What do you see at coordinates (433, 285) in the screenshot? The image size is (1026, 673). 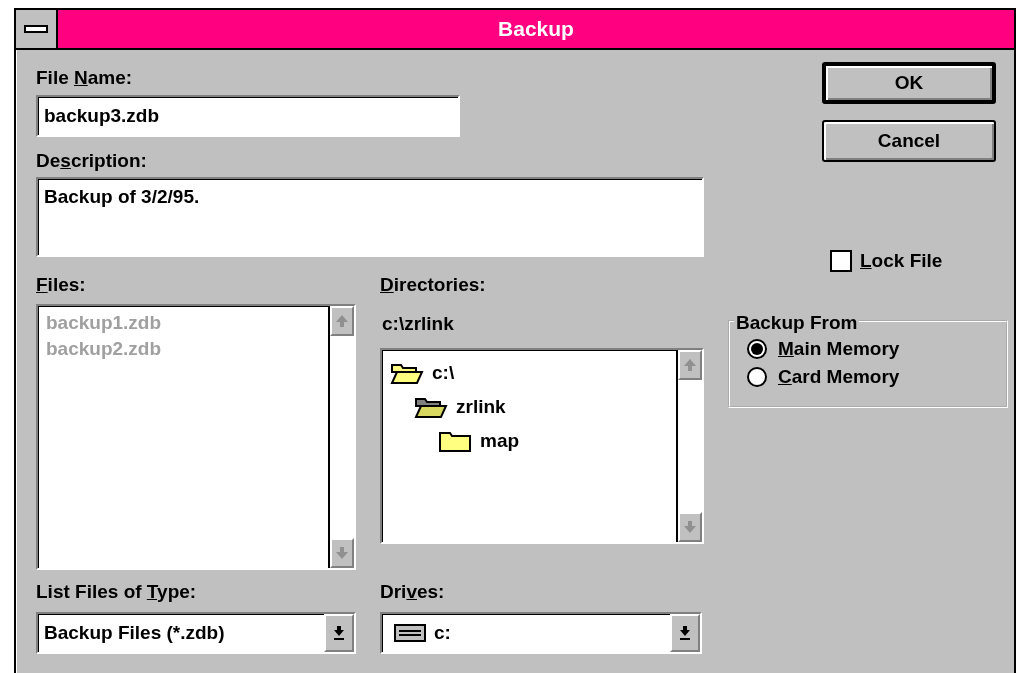 I see `field-label: Directories:` at bounding box center [433, 285].